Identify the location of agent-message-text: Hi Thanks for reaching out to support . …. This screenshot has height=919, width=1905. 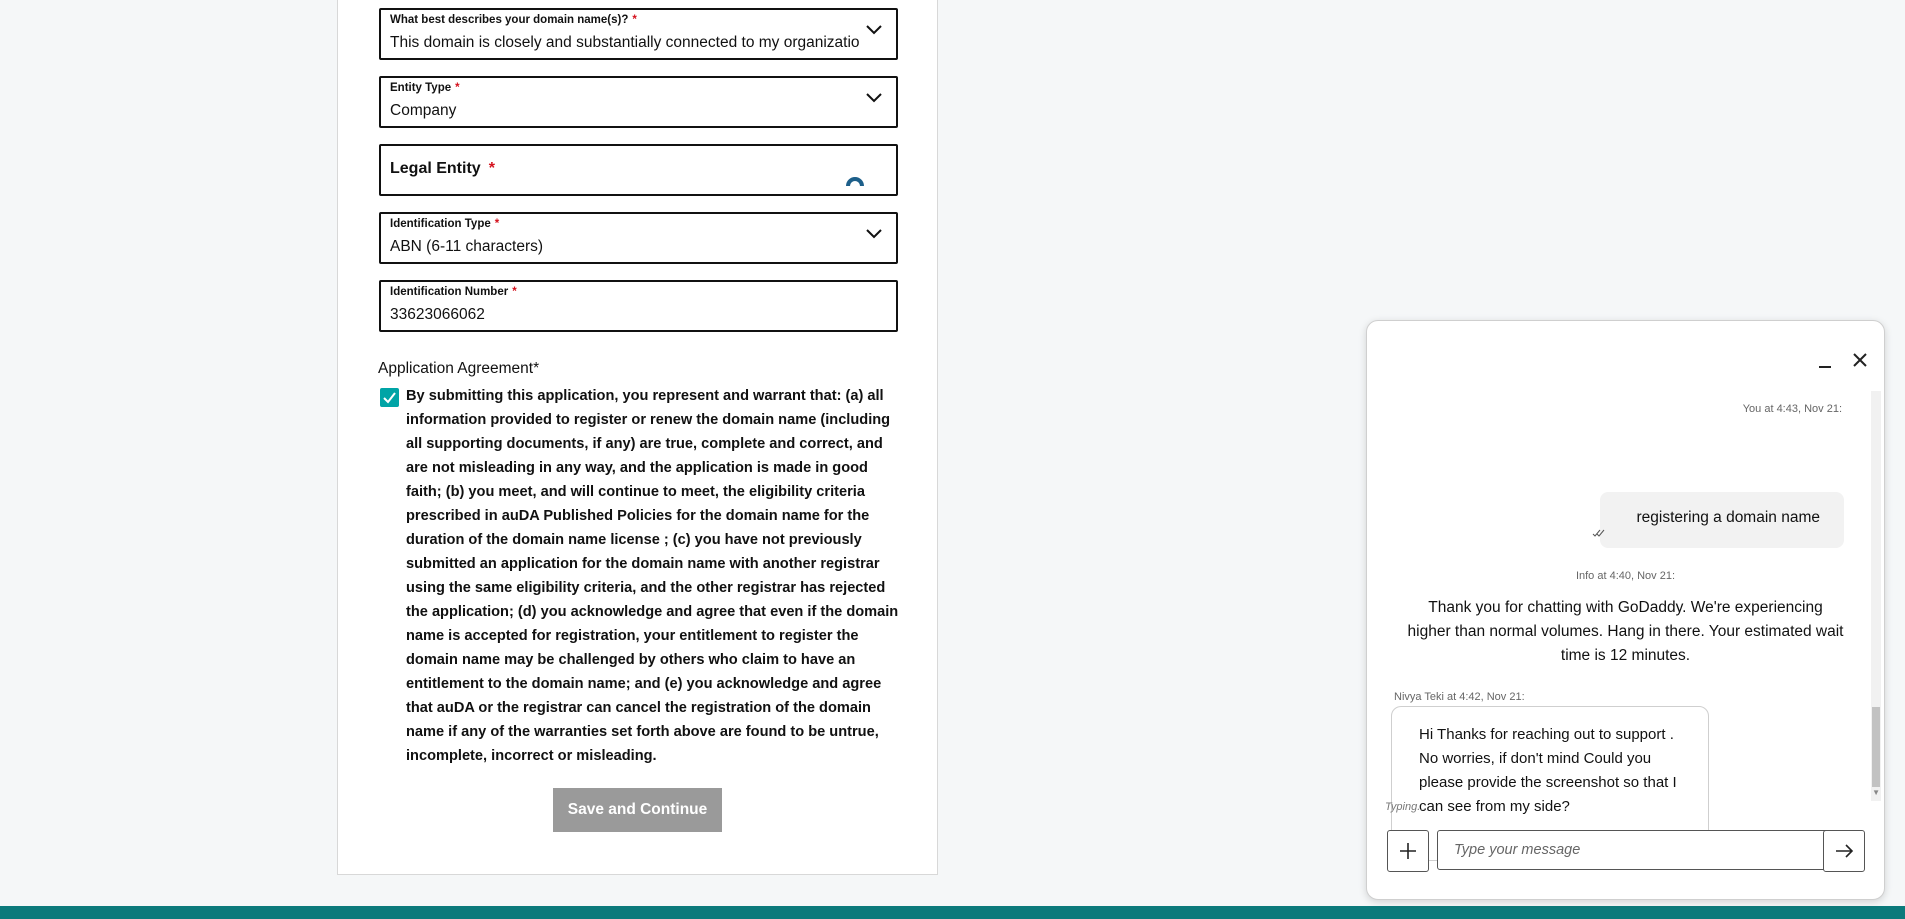
(1548, 770).